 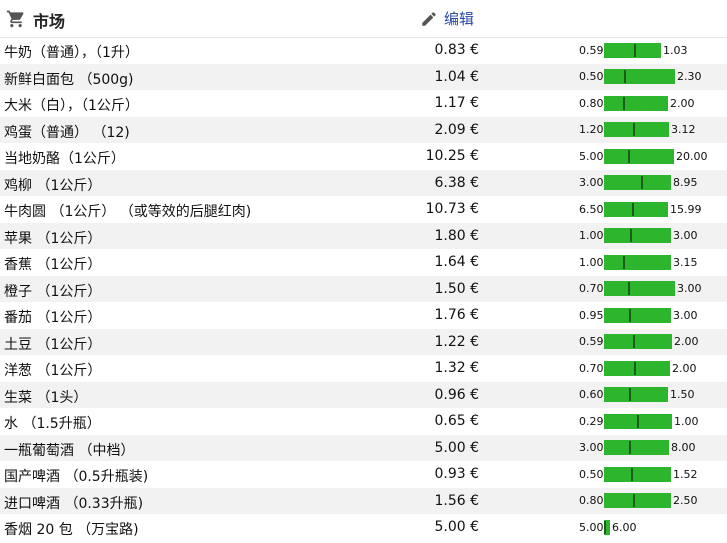 I want to click on price-range: 0.60 1.50, so click(x=637, y=395).